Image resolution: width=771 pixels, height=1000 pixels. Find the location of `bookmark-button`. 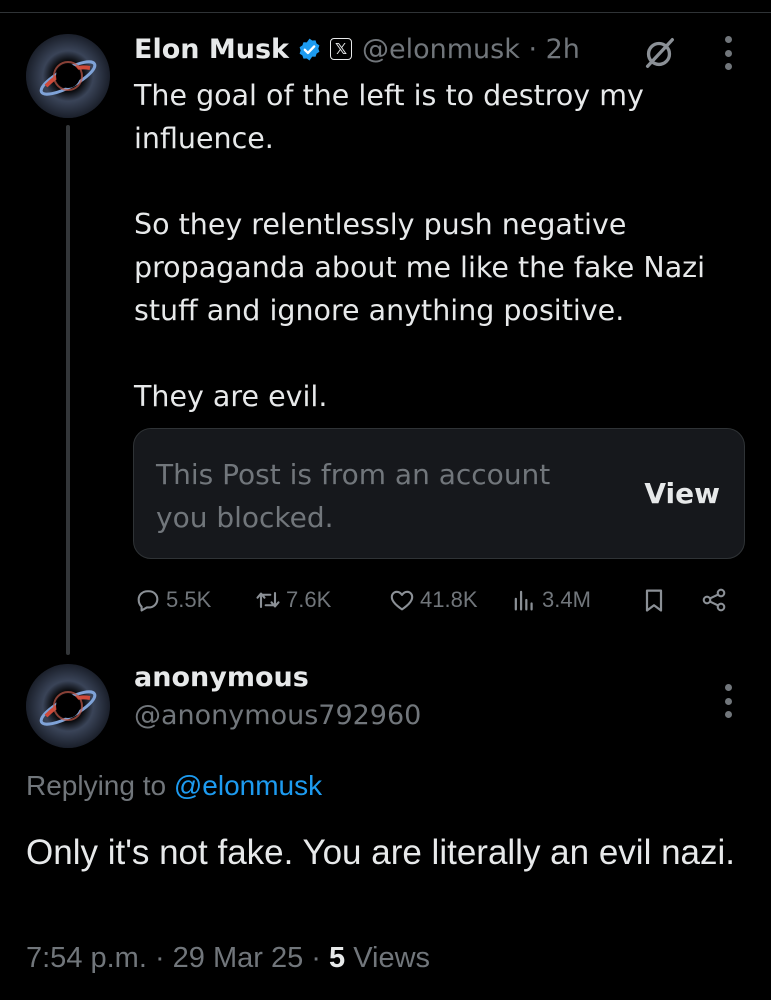

bookmark-button is located at coordinates (654, 600).